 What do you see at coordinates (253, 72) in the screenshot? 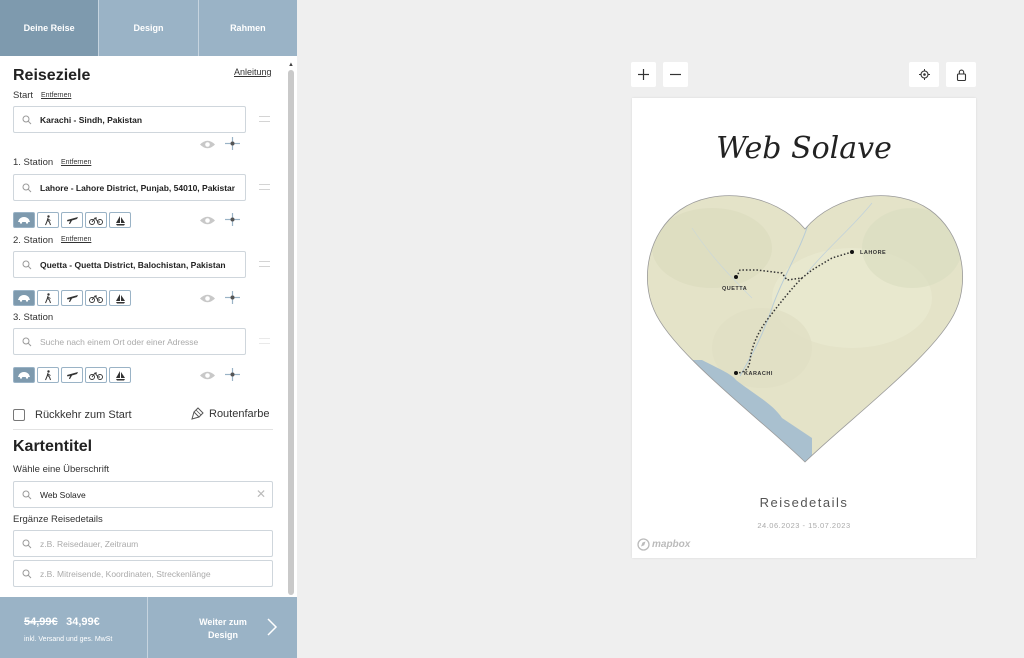
I see `guide-link: Anleitung` at bounding box center [253, 72].